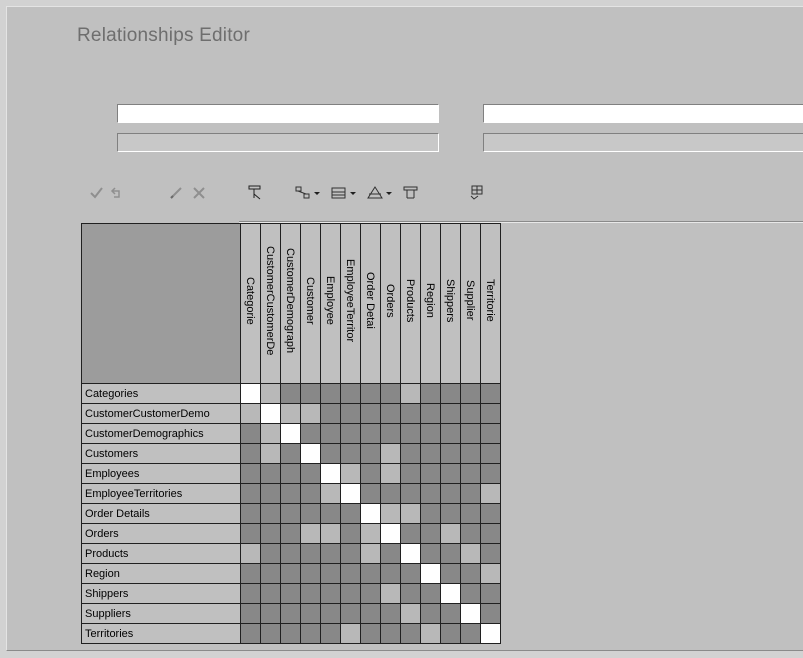  What do you see at coordinates (390, 303) in the screenshot?
I see `column-header: Orders` at bounding box center [390, 303].